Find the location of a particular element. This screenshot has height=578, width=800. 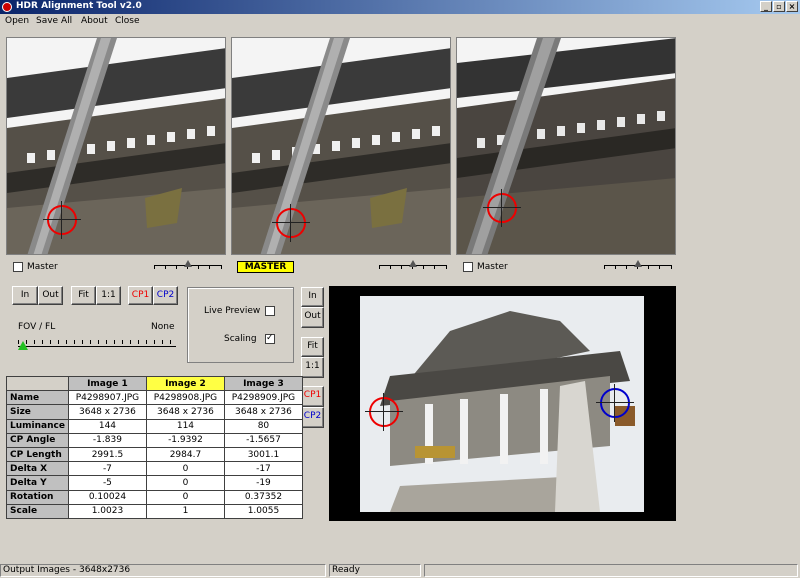

row-label: Luminance is located at coordinates (37, 426).